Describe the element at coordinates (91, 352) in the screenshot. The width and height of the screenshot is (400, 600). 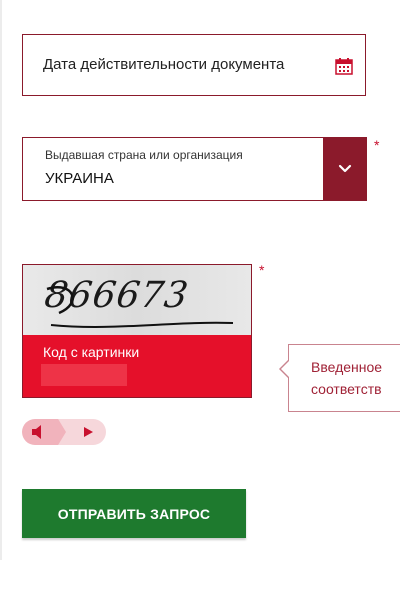
I see `captcha-label: Код с картинки` at that location.